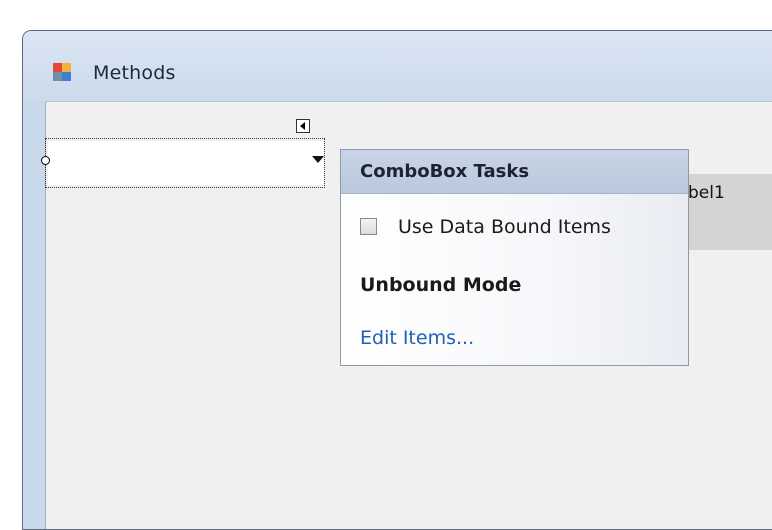 This screenshot has width=772, height=530. What do you see at coordinates (186, 163) in the screenshot?
I see `combobox` at bounding box center [186, 163].